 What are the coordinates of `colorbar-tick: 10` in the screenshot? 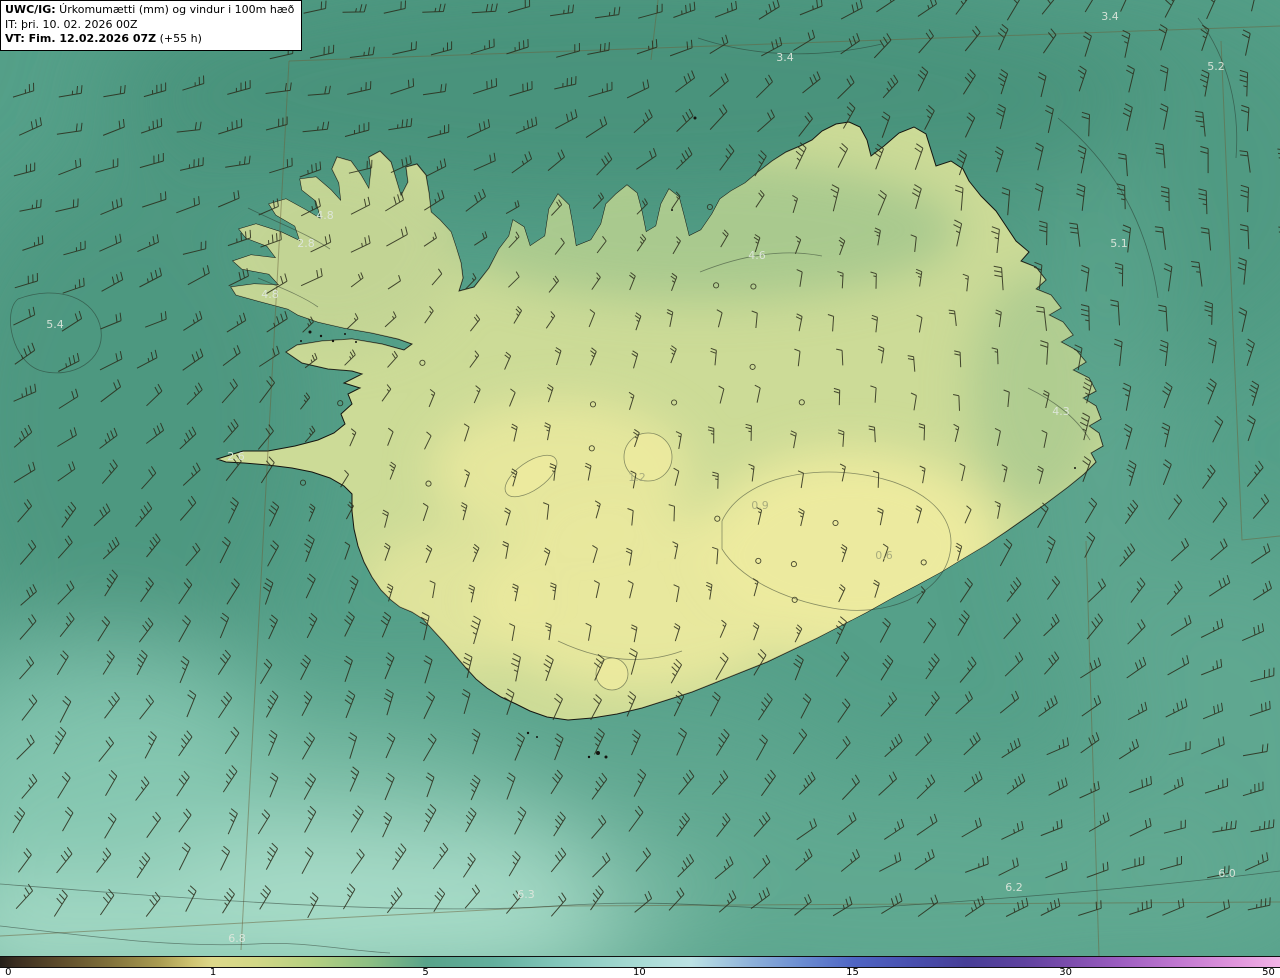 It's located at (639, 972).